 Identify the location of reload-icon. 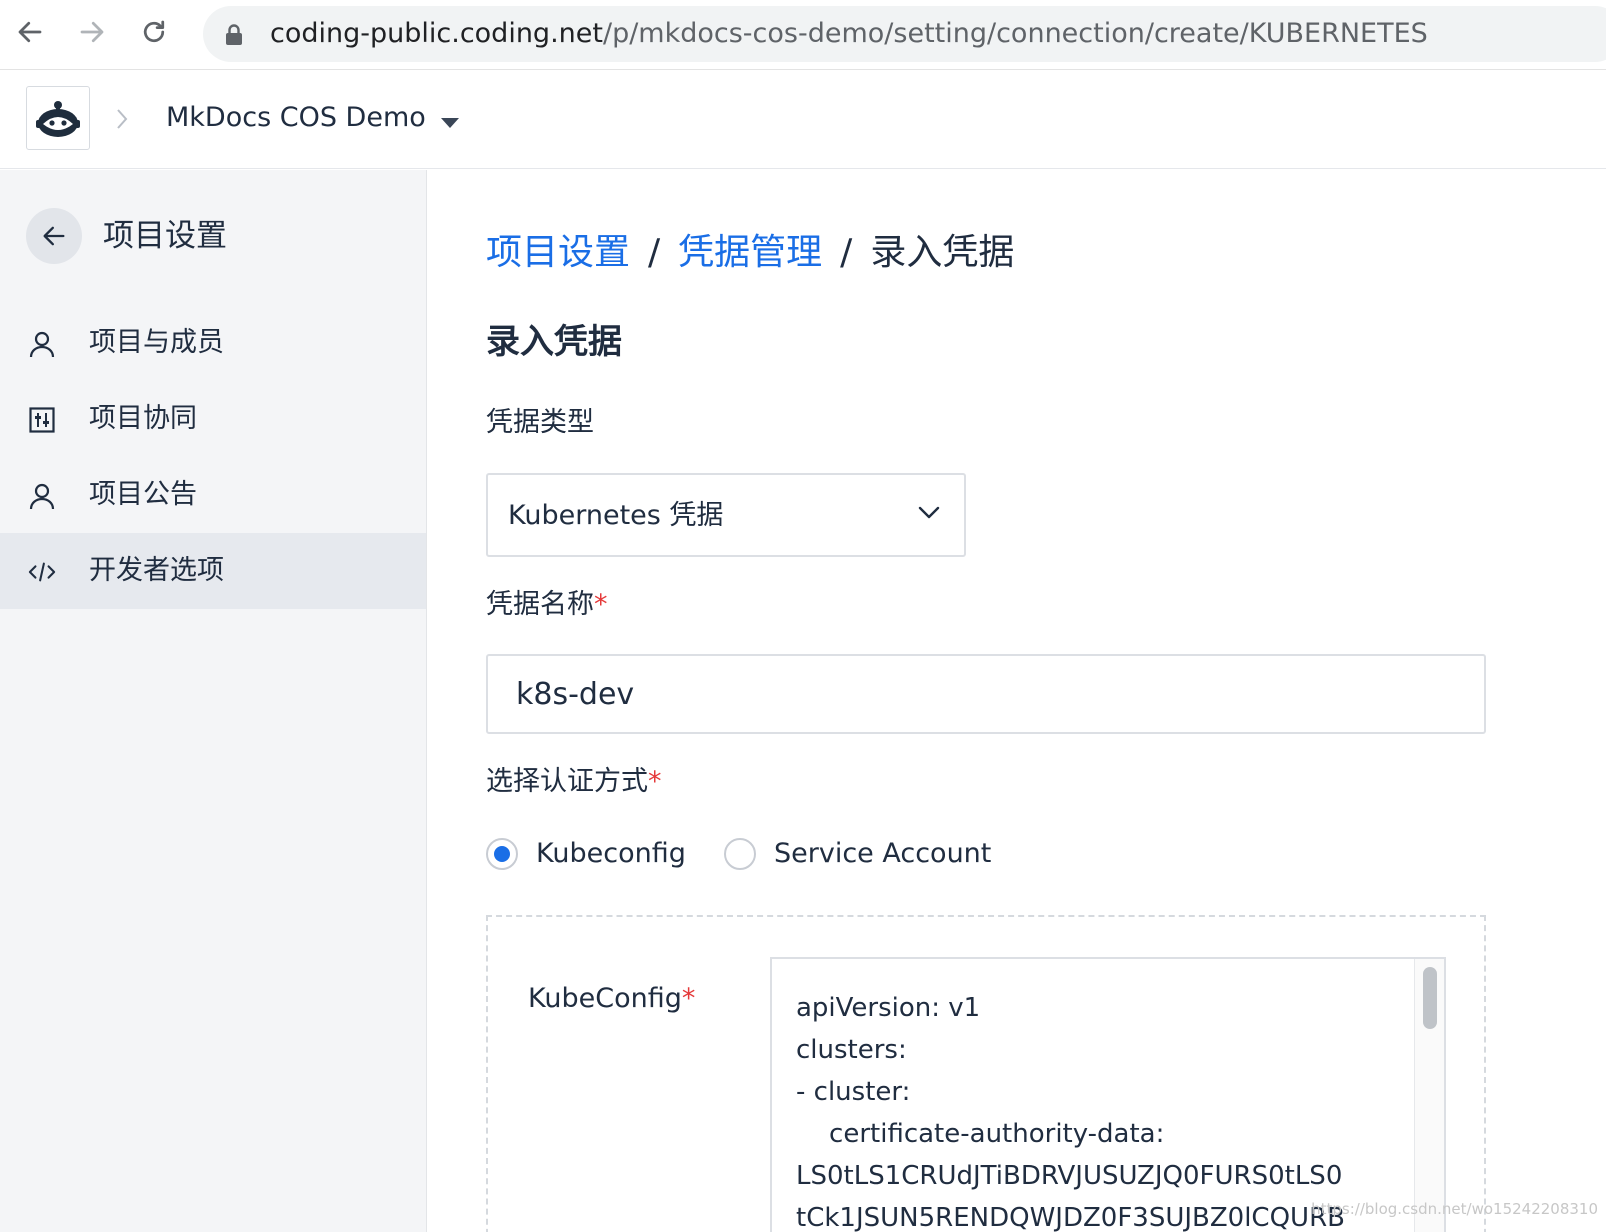
(154, 32).